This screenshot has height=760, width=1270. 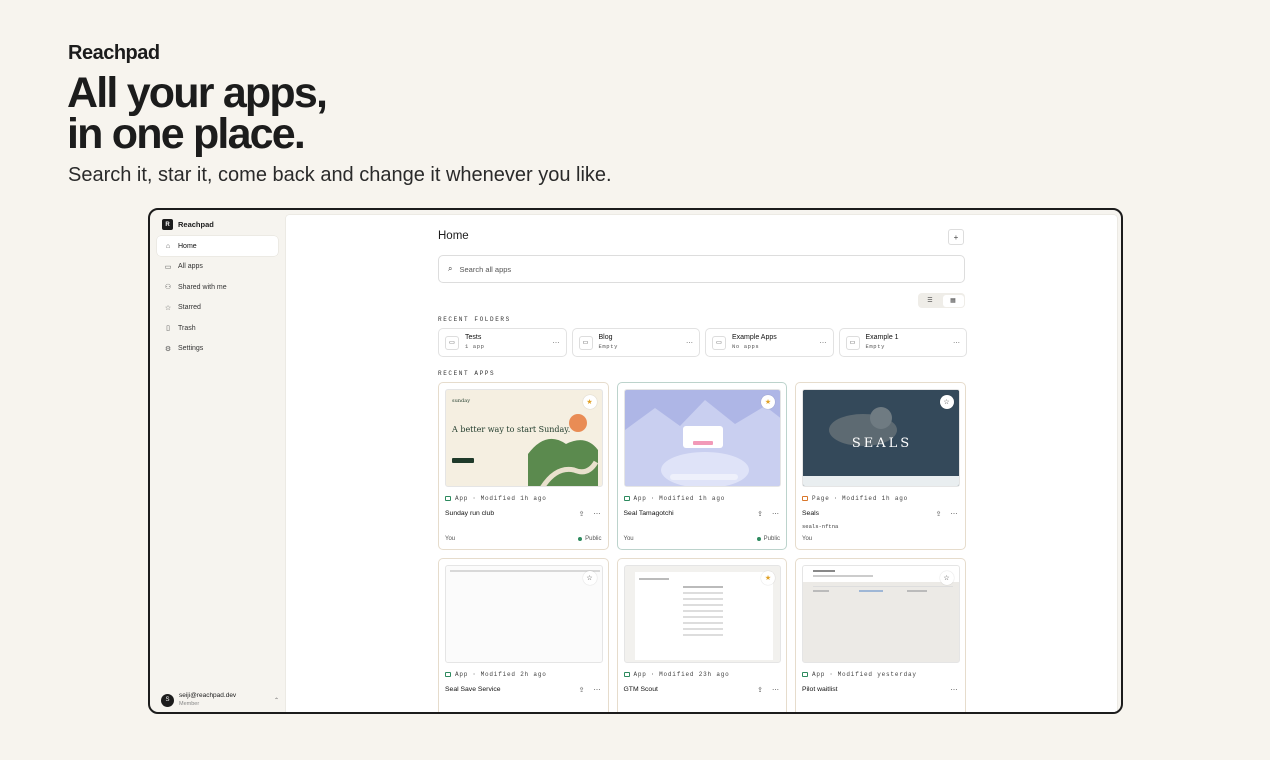 I want to click on recent-folders-label: RECENT FOLDERS, so click(x=474, y=319).